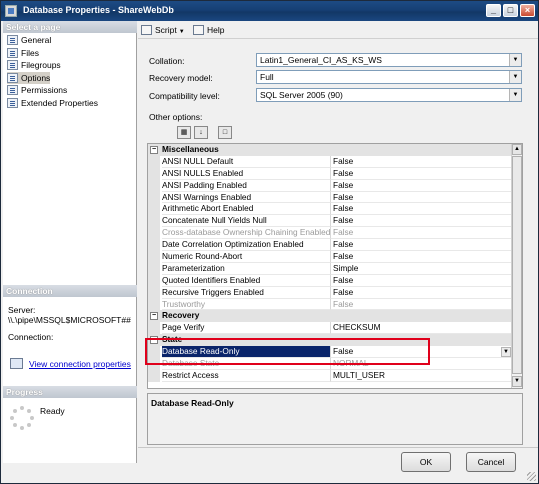 Image resolution: width=539 pixels, height=484 pixels. What do you see at coordinates (389, 60) in the screenshot?
I see `collation-select: Latin1_General_CI_AS_KS_WS ▼` at bounding box center [389, 60].